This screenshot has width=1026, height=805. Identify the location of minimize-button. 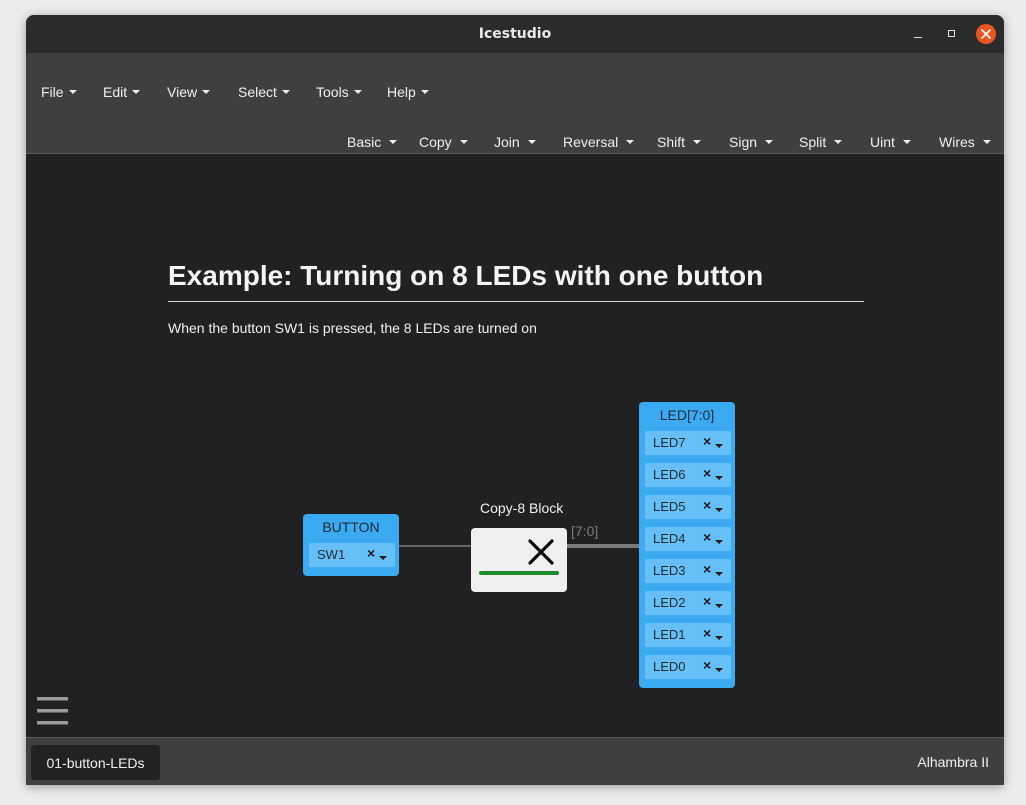
(918, 34).